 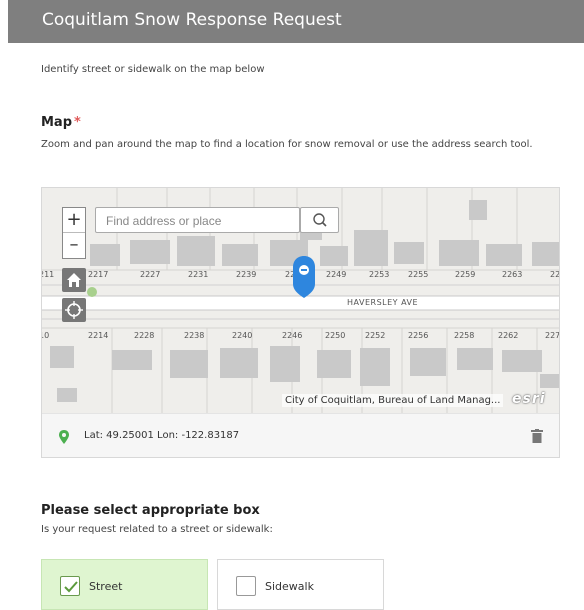 What do you see at coordinates (150, 274) in the screenshot?
I see `address-label: 2227` at bounding box center [150, 274].